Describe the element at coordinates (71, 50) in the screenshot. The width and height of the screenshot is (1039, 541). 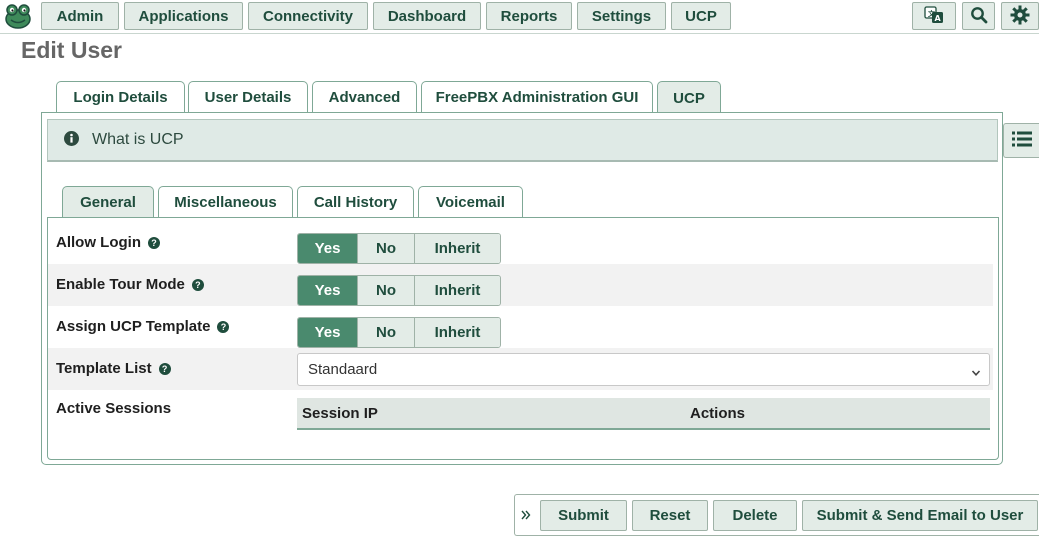
I see `page-title: Edit User` at that location.